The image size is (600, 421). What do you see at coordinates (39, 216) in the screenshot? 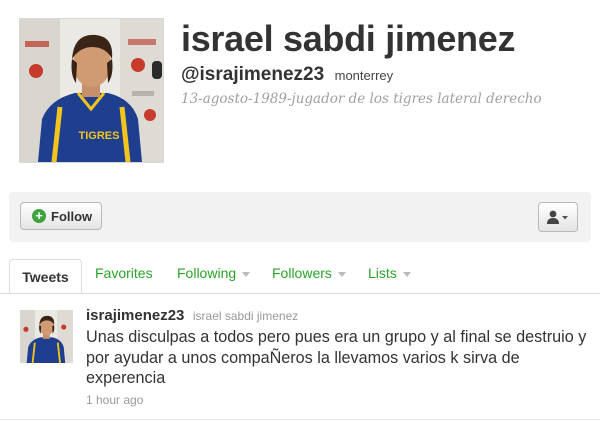
I see `plus-circle-icon: +` at bounding box center [39, 216].